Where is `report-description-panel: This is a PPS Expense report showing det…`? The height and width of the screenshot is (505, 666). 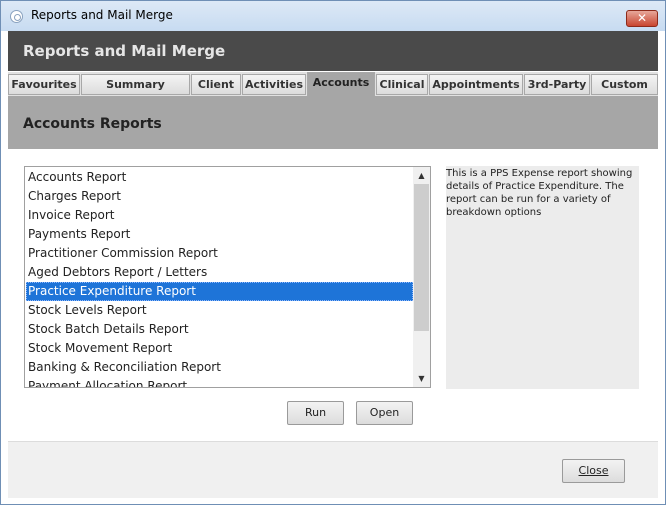
report-description-panel: This is a PPS Expense report showing det… is located at coordinates (542, 277).